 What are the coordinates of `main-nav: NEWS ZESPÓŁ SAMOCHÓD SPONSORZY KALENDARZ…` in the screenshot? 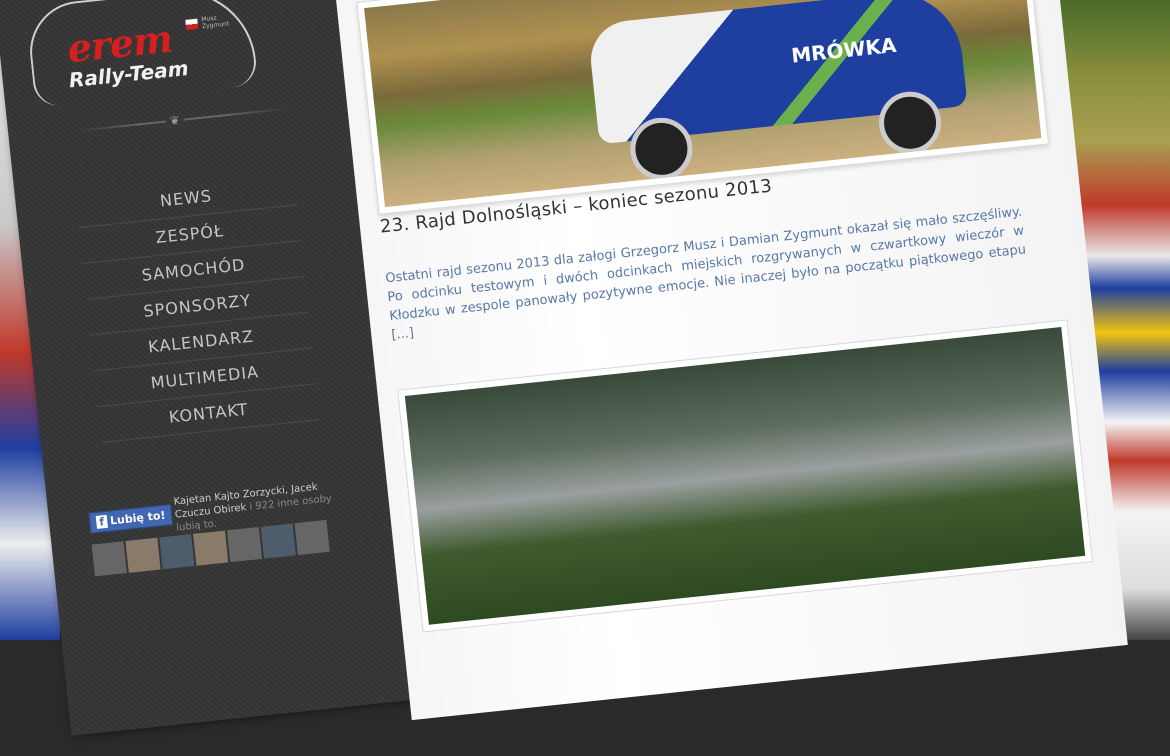 It's located at (197, 306).